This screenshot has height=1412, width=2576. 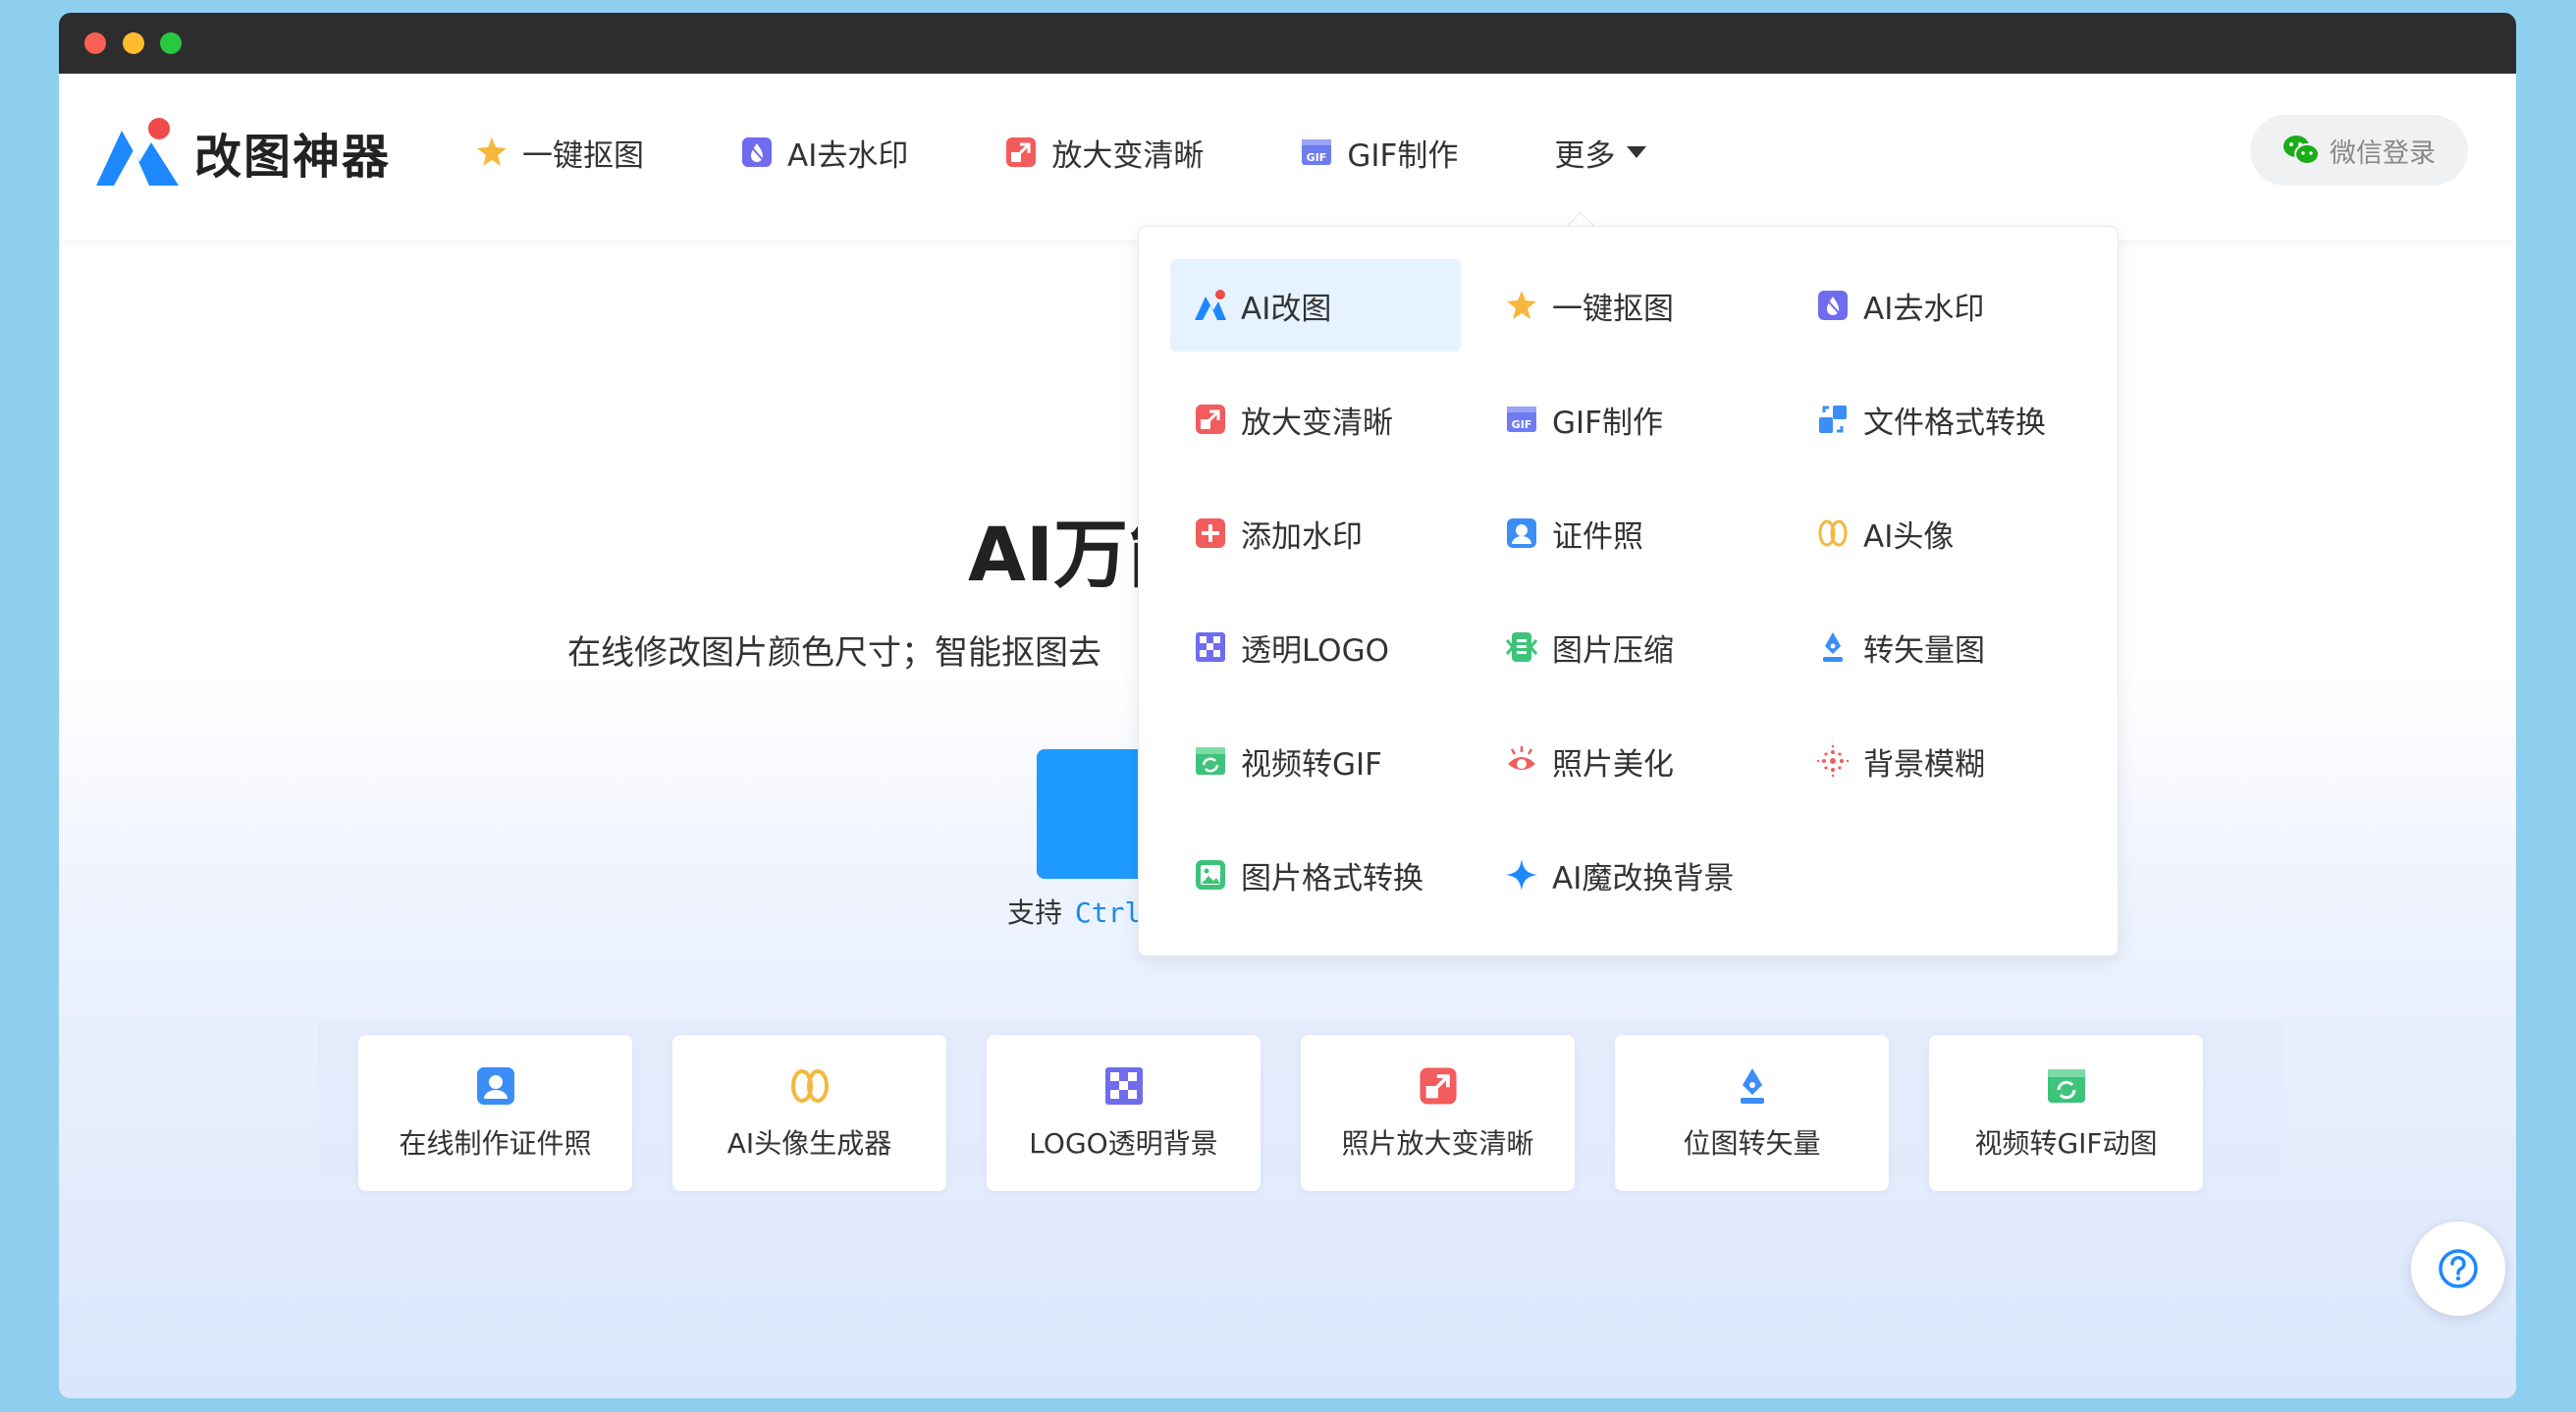 What do you see at coordinates (95, 43) in the screenshot?
I see `close-window-button` at bounding box center [95, 43].